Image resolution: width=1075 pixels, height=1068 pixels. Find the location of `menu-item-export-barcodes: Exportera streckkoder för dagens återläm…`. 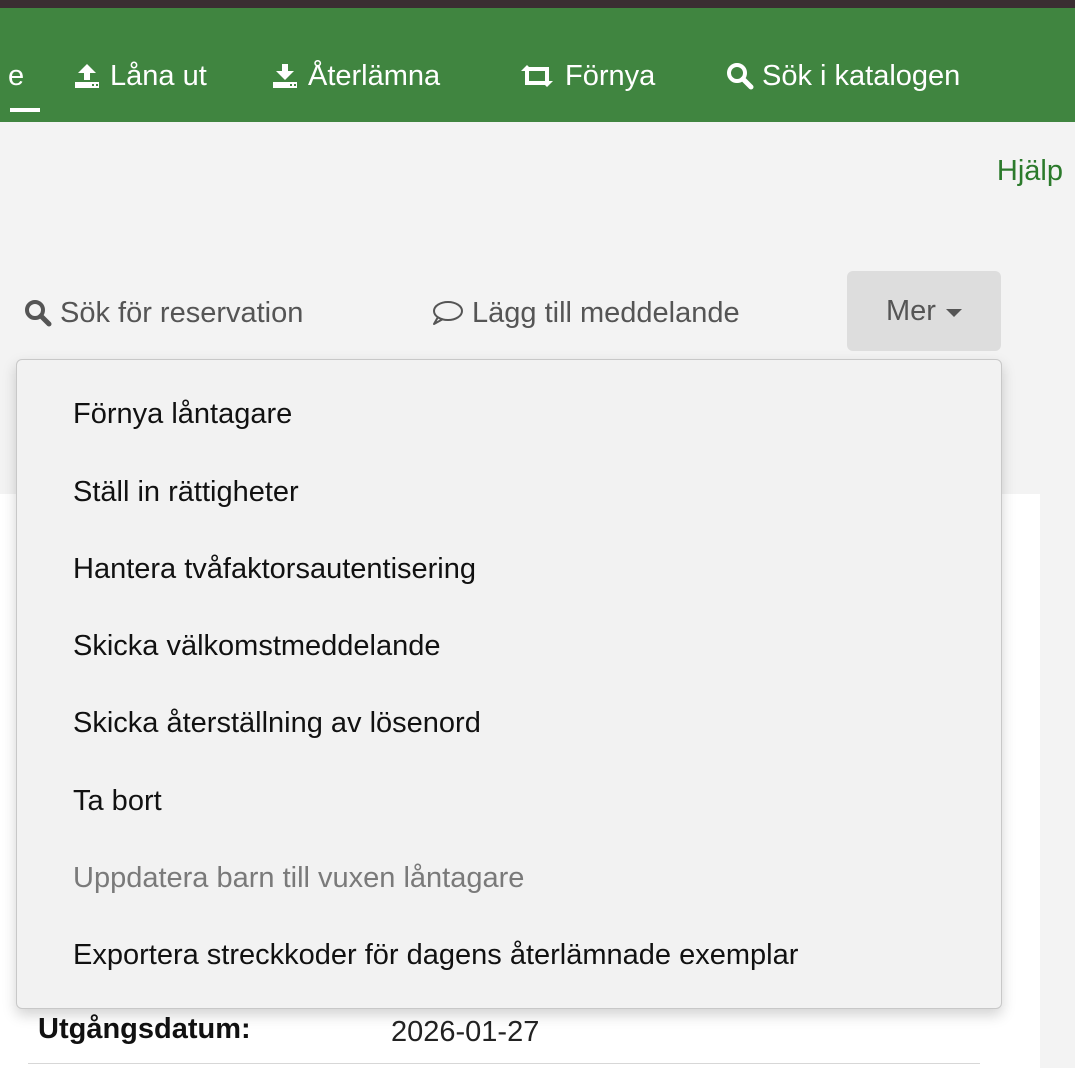

menu-item-export-barcodes: Exportera streckkoder för dagens återläm… is located at coordinates (435, 955).